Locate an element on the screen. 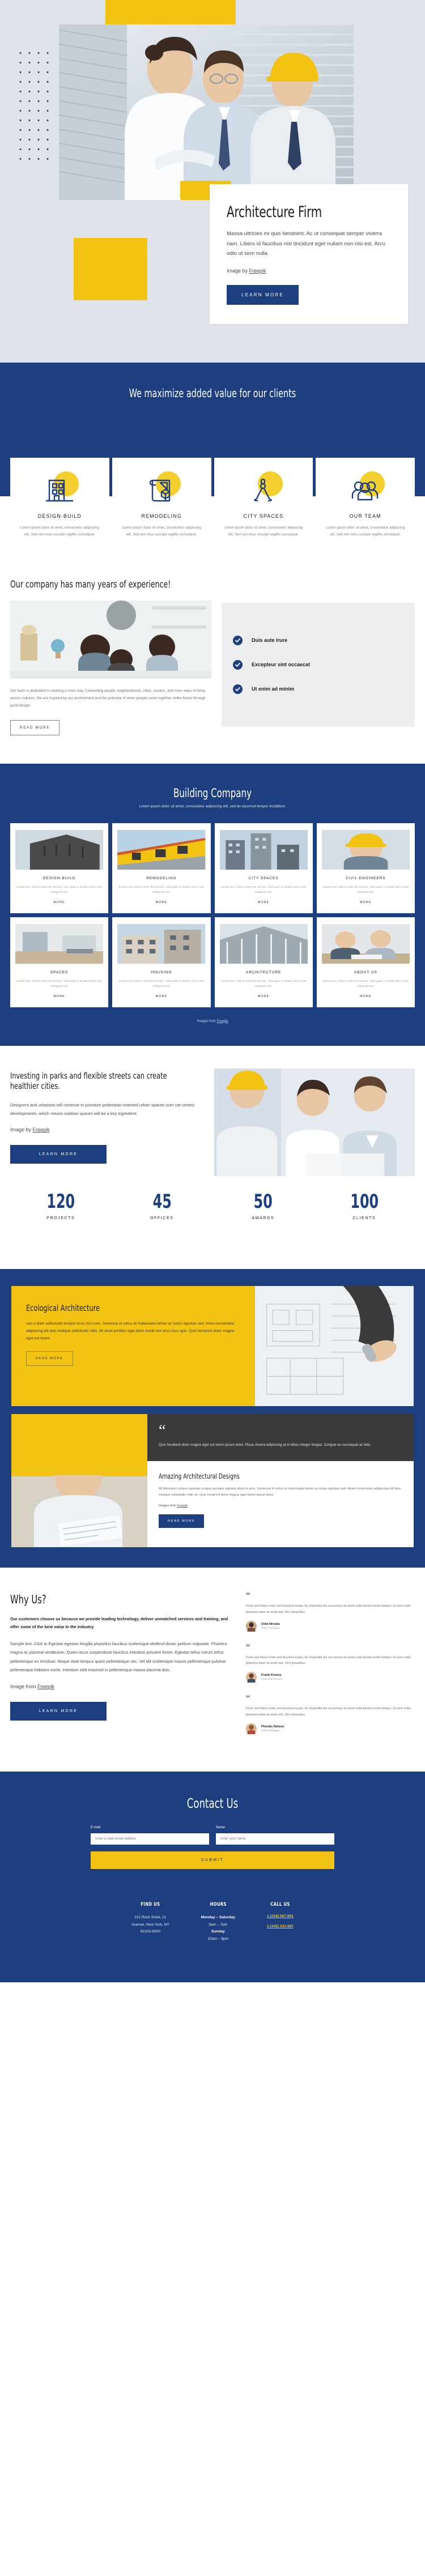 This screenshot has height=2576, width=425. address-line: Avenue, New York, NY is located at coordinates (150, 1924).